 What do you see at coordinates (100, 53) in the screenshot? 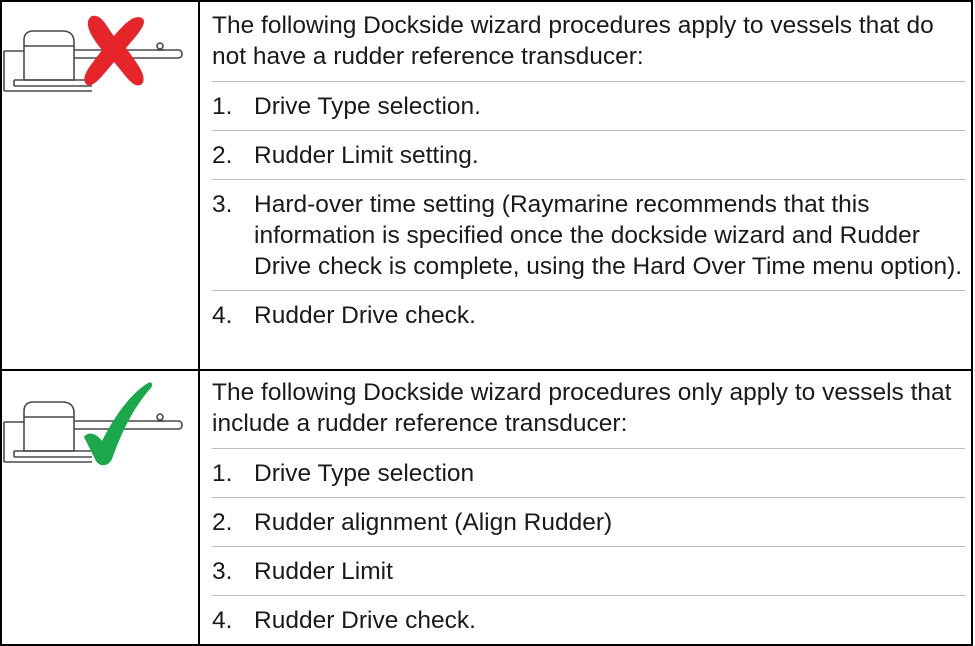
I see `rudder-transducer-crossed-icon` at bounding box center [100, 53].